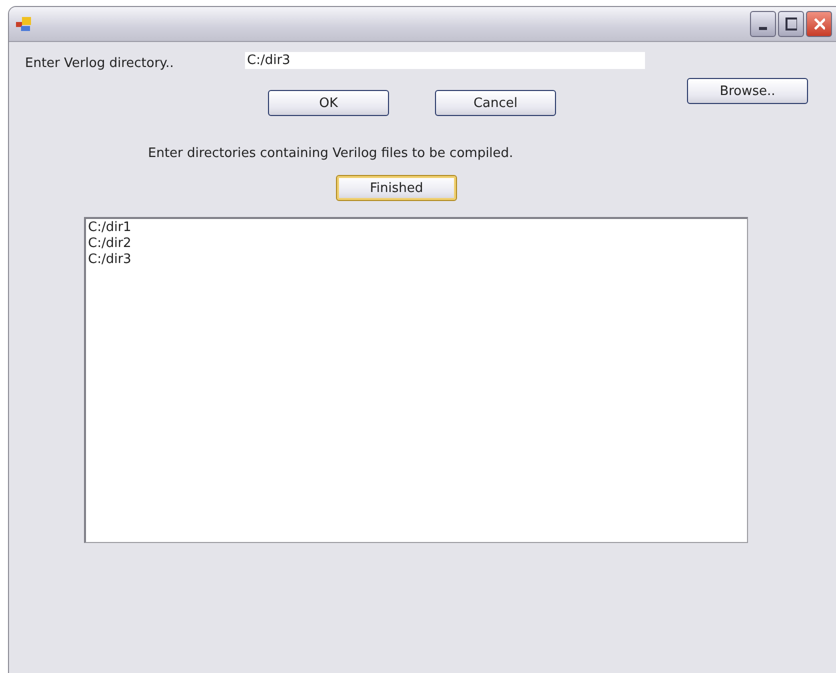  Describe the element at coordinates (416, 244) in the screenshot. I see `list-item: C:/dir2` at that location.